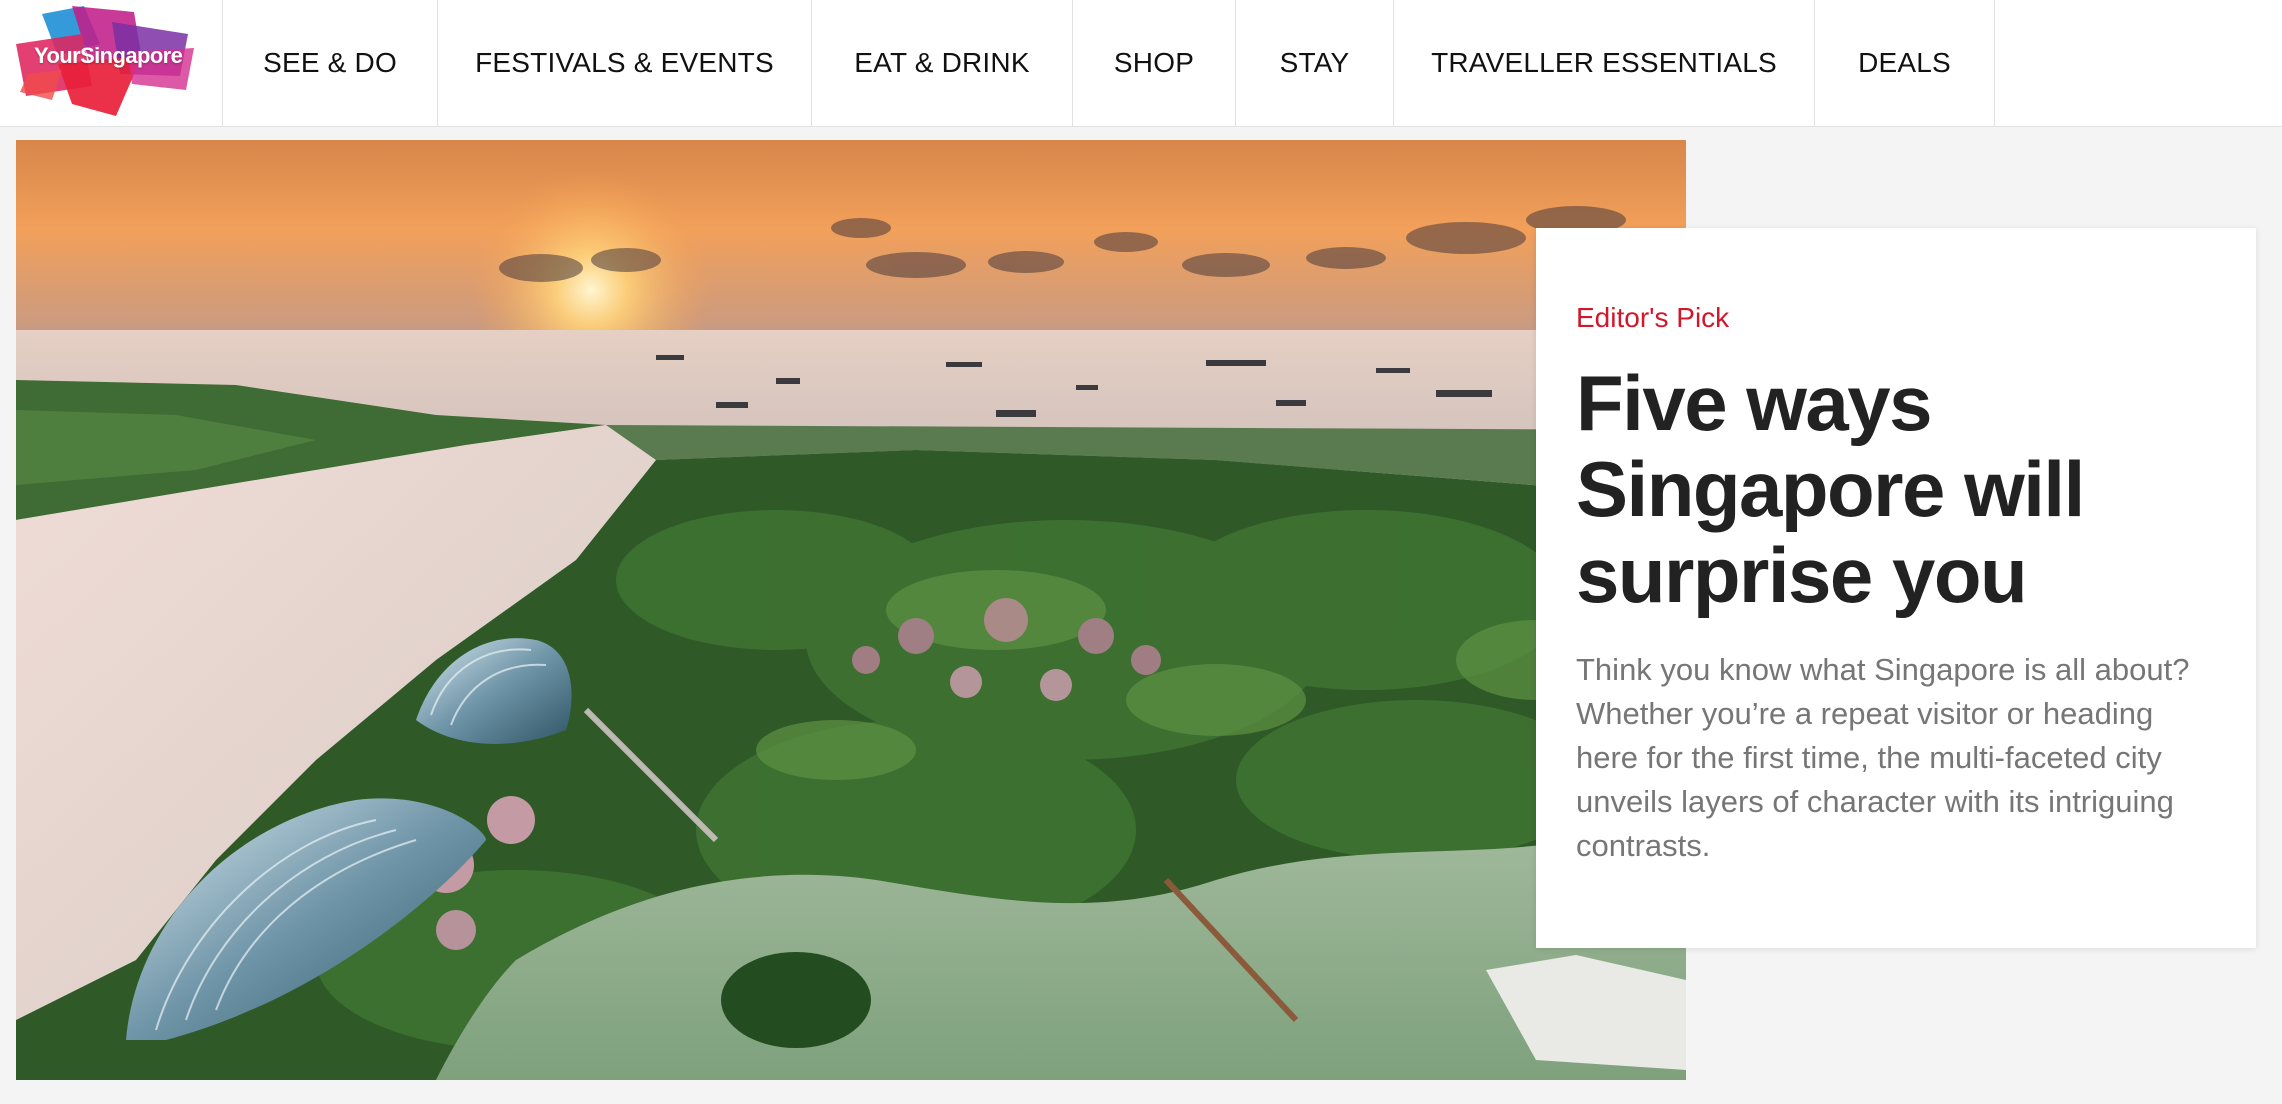 This screenshot has width=2282, height=1104. Describe the element at coordinates (108, 55) in the screenshot. I see `brand-wordmark: YourSingapore` at that location.